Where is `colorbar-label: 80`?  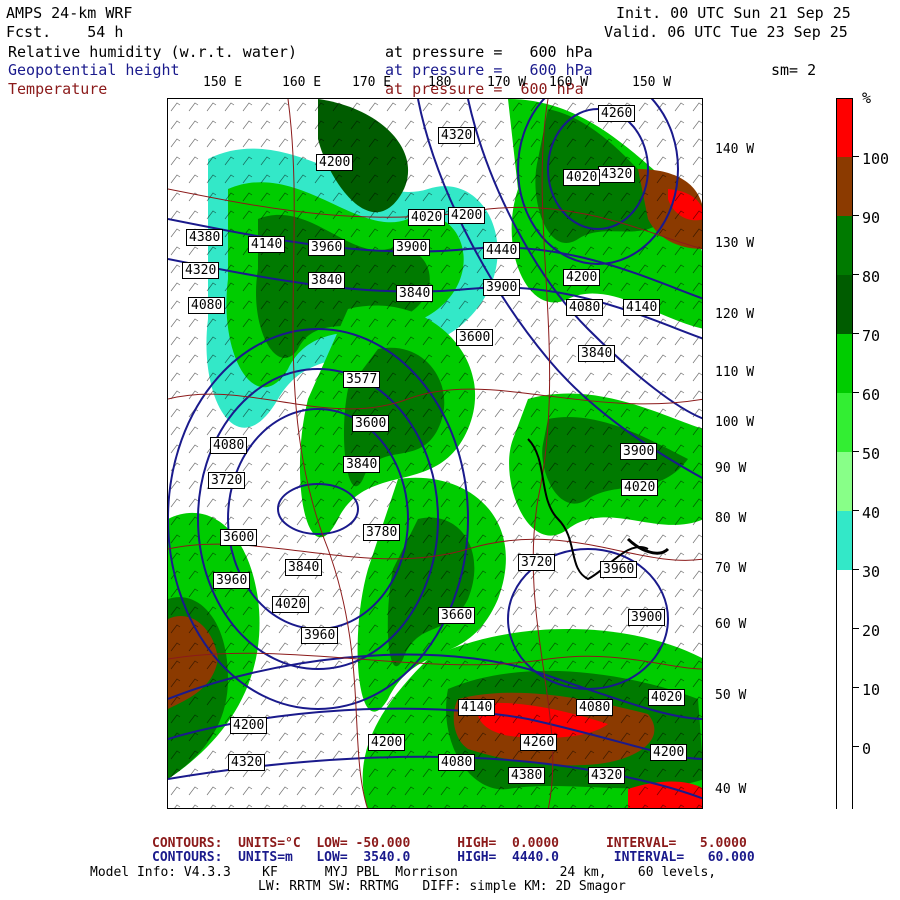
colorbar-label: 80 is located at coordinates (871, 277).